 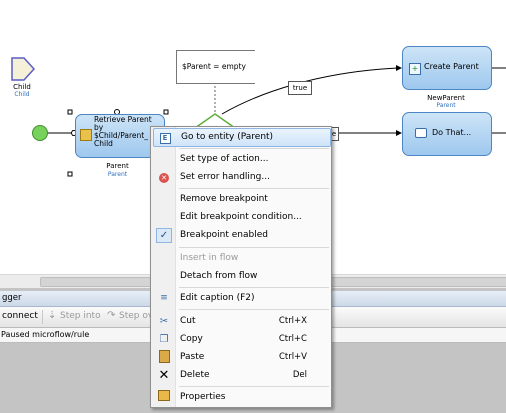 What do you see at coordinates (242, 137) in the screenshot?
I see `menu-item-go-to-entity: E Go to entity (Parent)` at bounding box center [242, 137].